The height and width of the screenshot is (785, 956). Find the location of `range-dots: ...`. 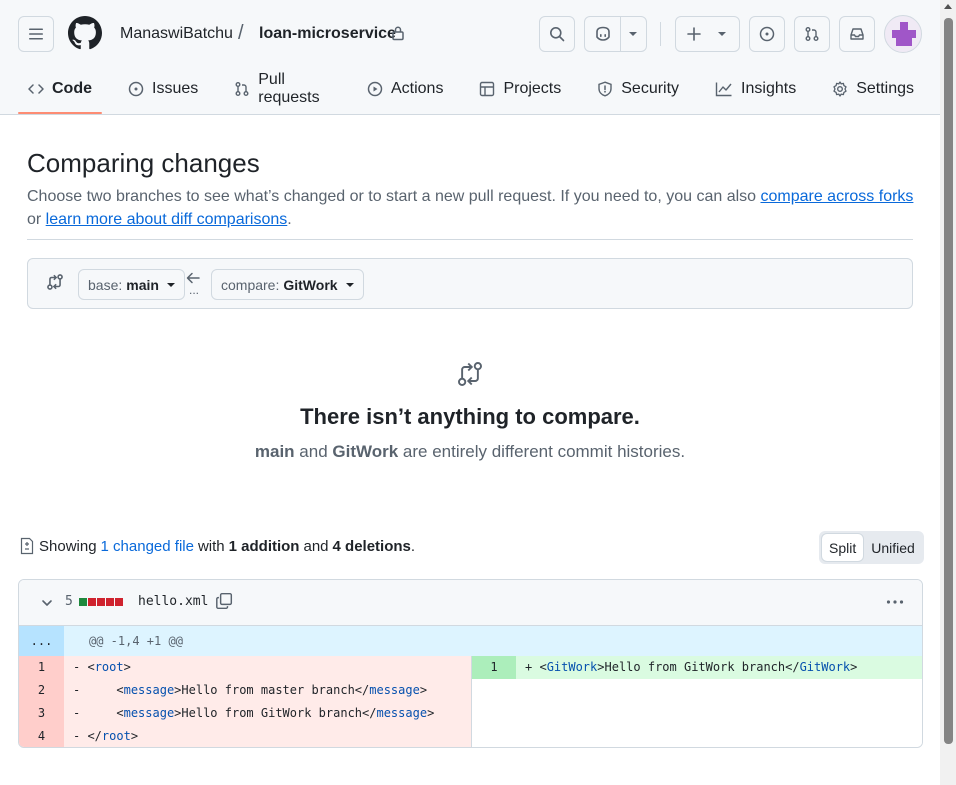

range-dots: ... is located at coordinates (194, 290).